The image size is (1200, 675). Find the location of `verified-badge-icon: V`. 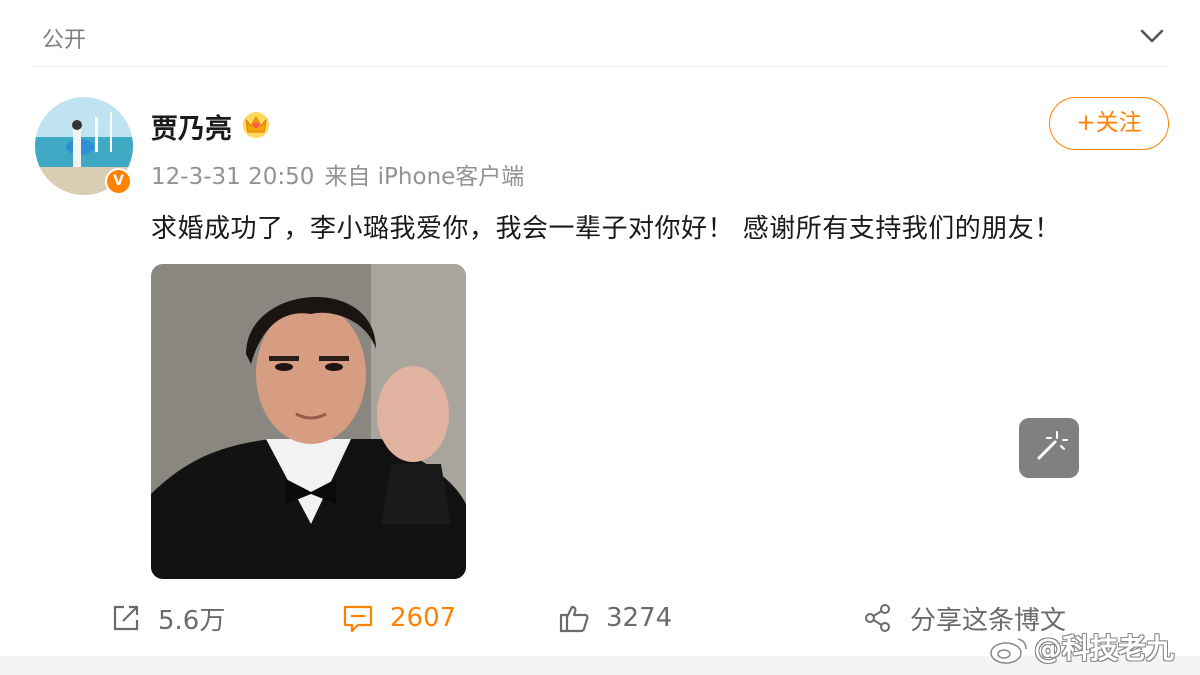

verified-badge-icon: V is located at coordinates (118, 181).